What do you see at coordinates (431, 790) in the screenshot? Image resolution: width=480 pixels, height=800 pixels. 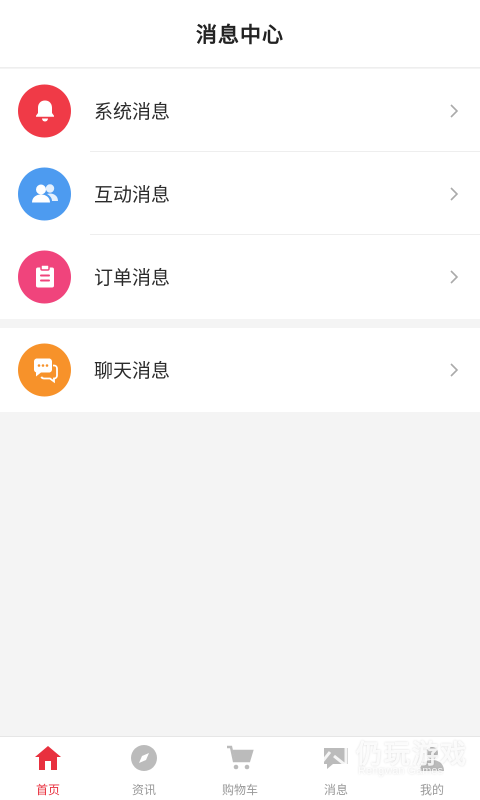 I see `tab-profile-label: 我的` at bounding box center [431, 790].